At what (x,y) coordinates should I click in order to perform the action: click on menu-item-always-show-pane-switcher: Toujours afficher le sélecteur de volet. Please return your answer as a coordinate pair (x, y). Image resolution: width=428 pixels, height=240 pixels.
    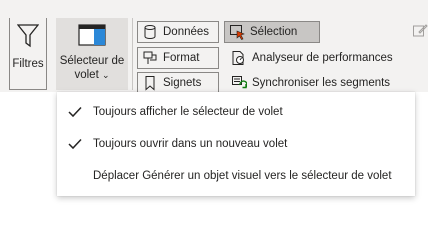
    Looking at the image, I should click on (236, 112).